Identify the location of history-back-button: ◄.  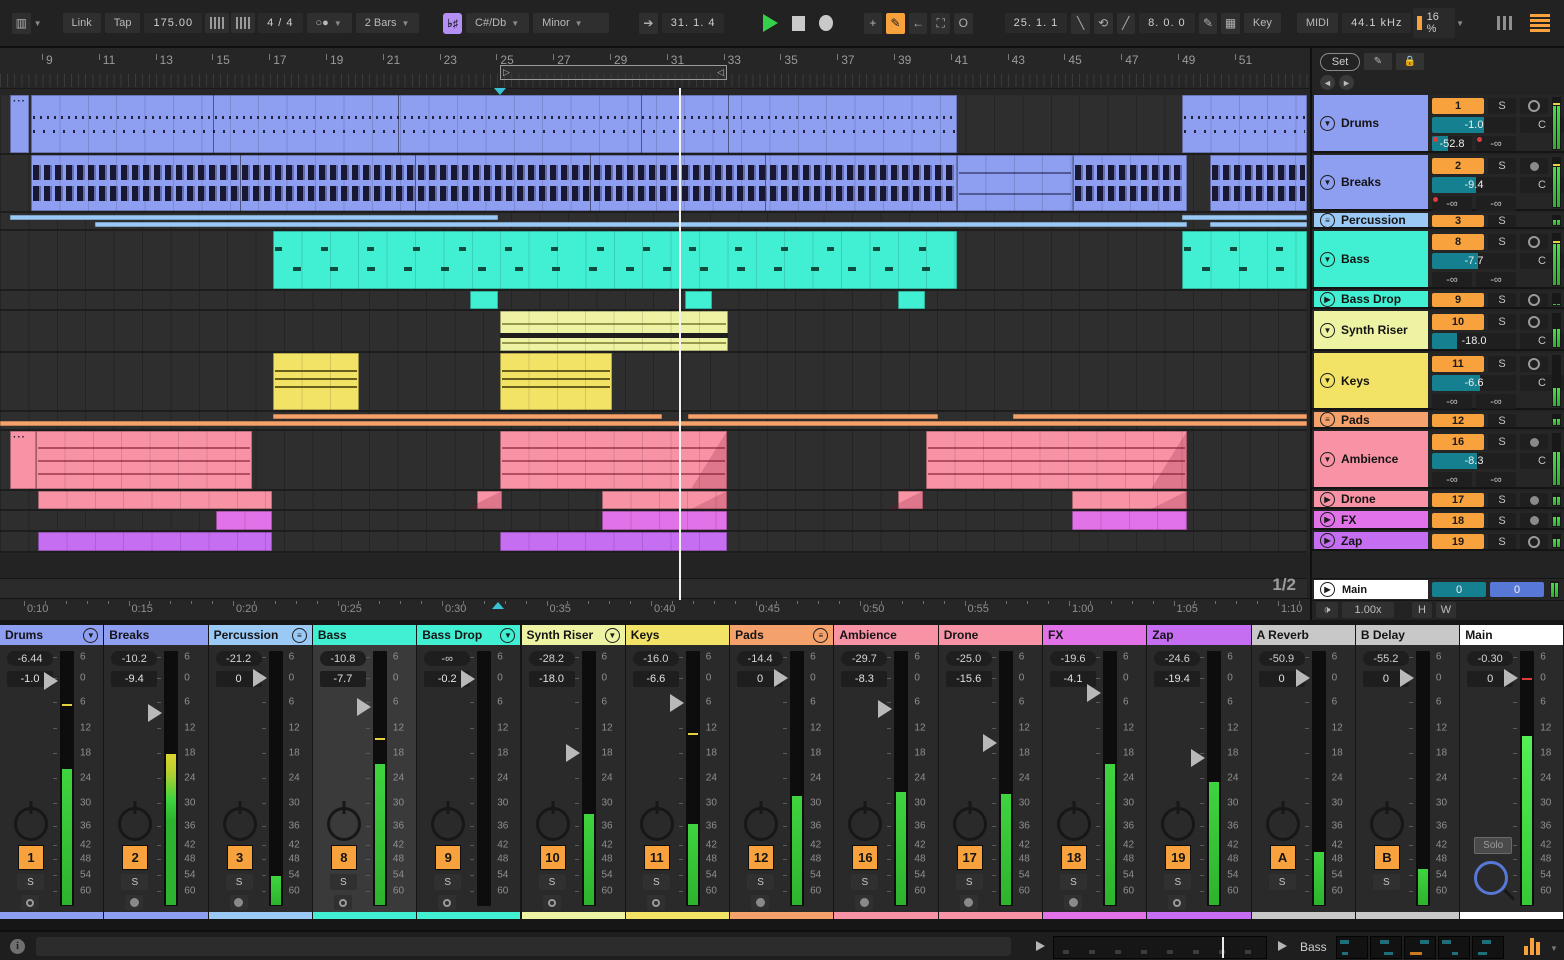
(1327, 82).